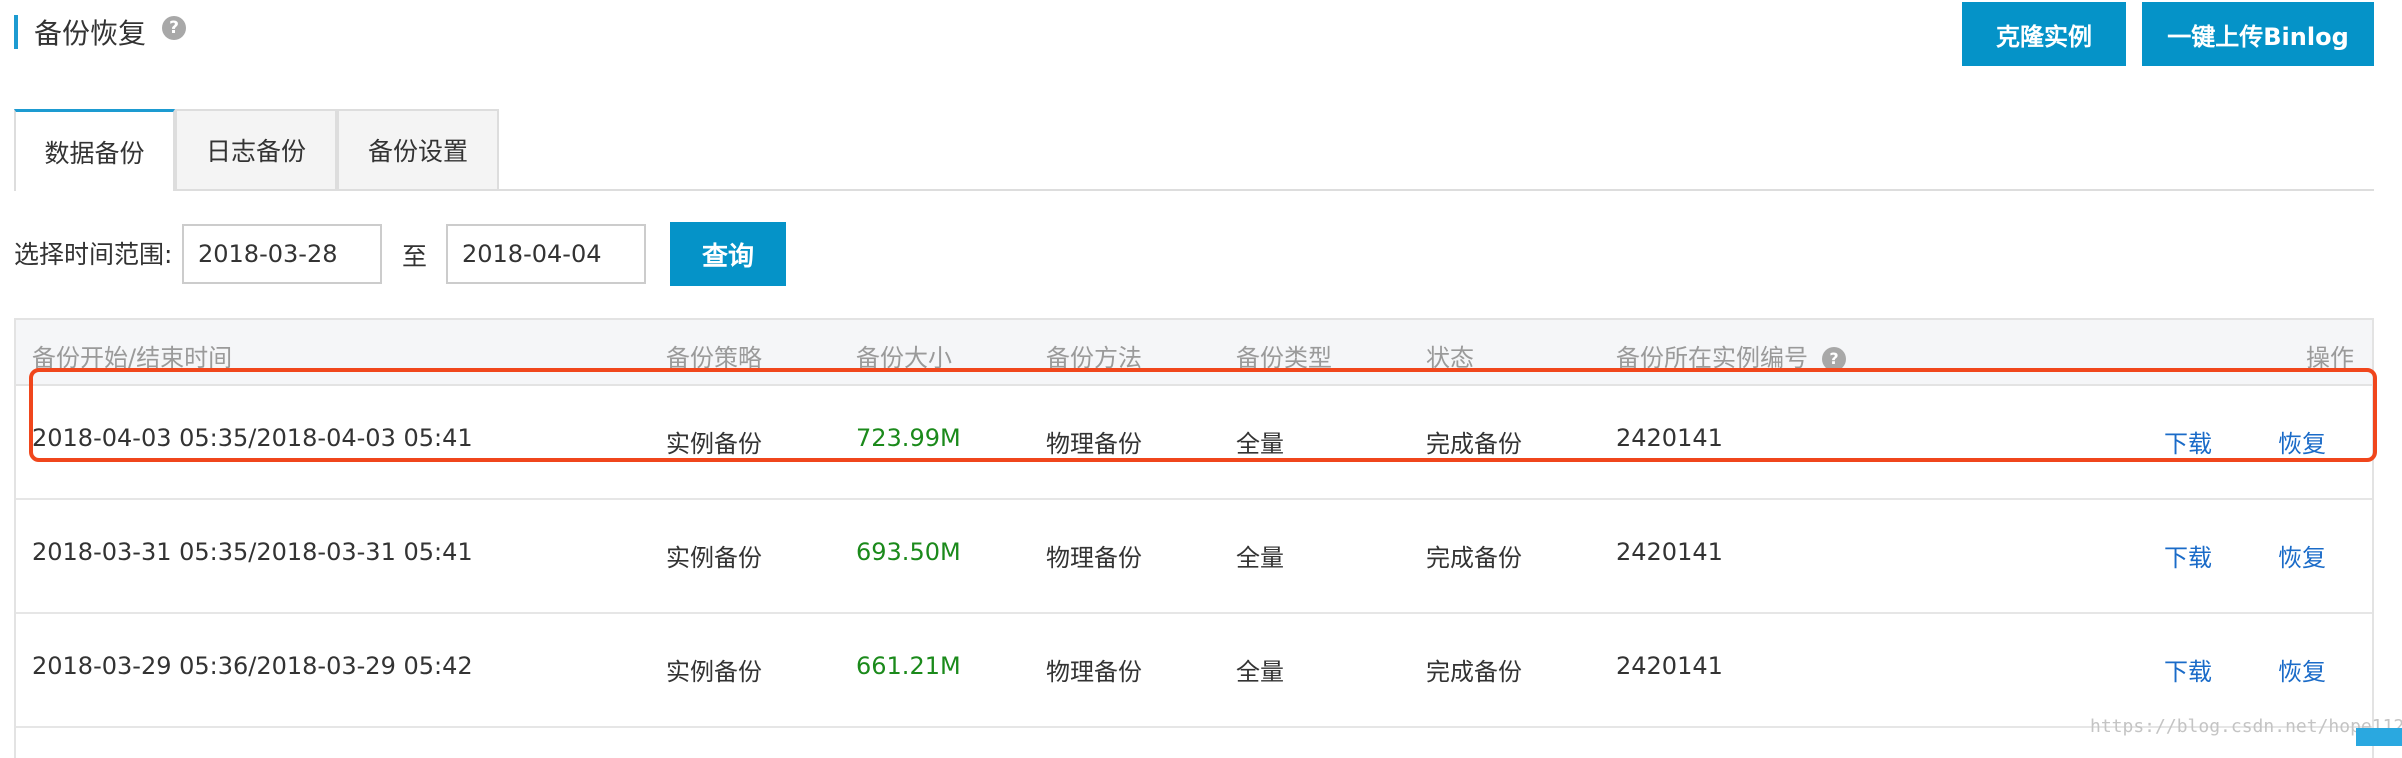  I want to click on clone-instance-button: 克隆实例, so click(2044, 34).